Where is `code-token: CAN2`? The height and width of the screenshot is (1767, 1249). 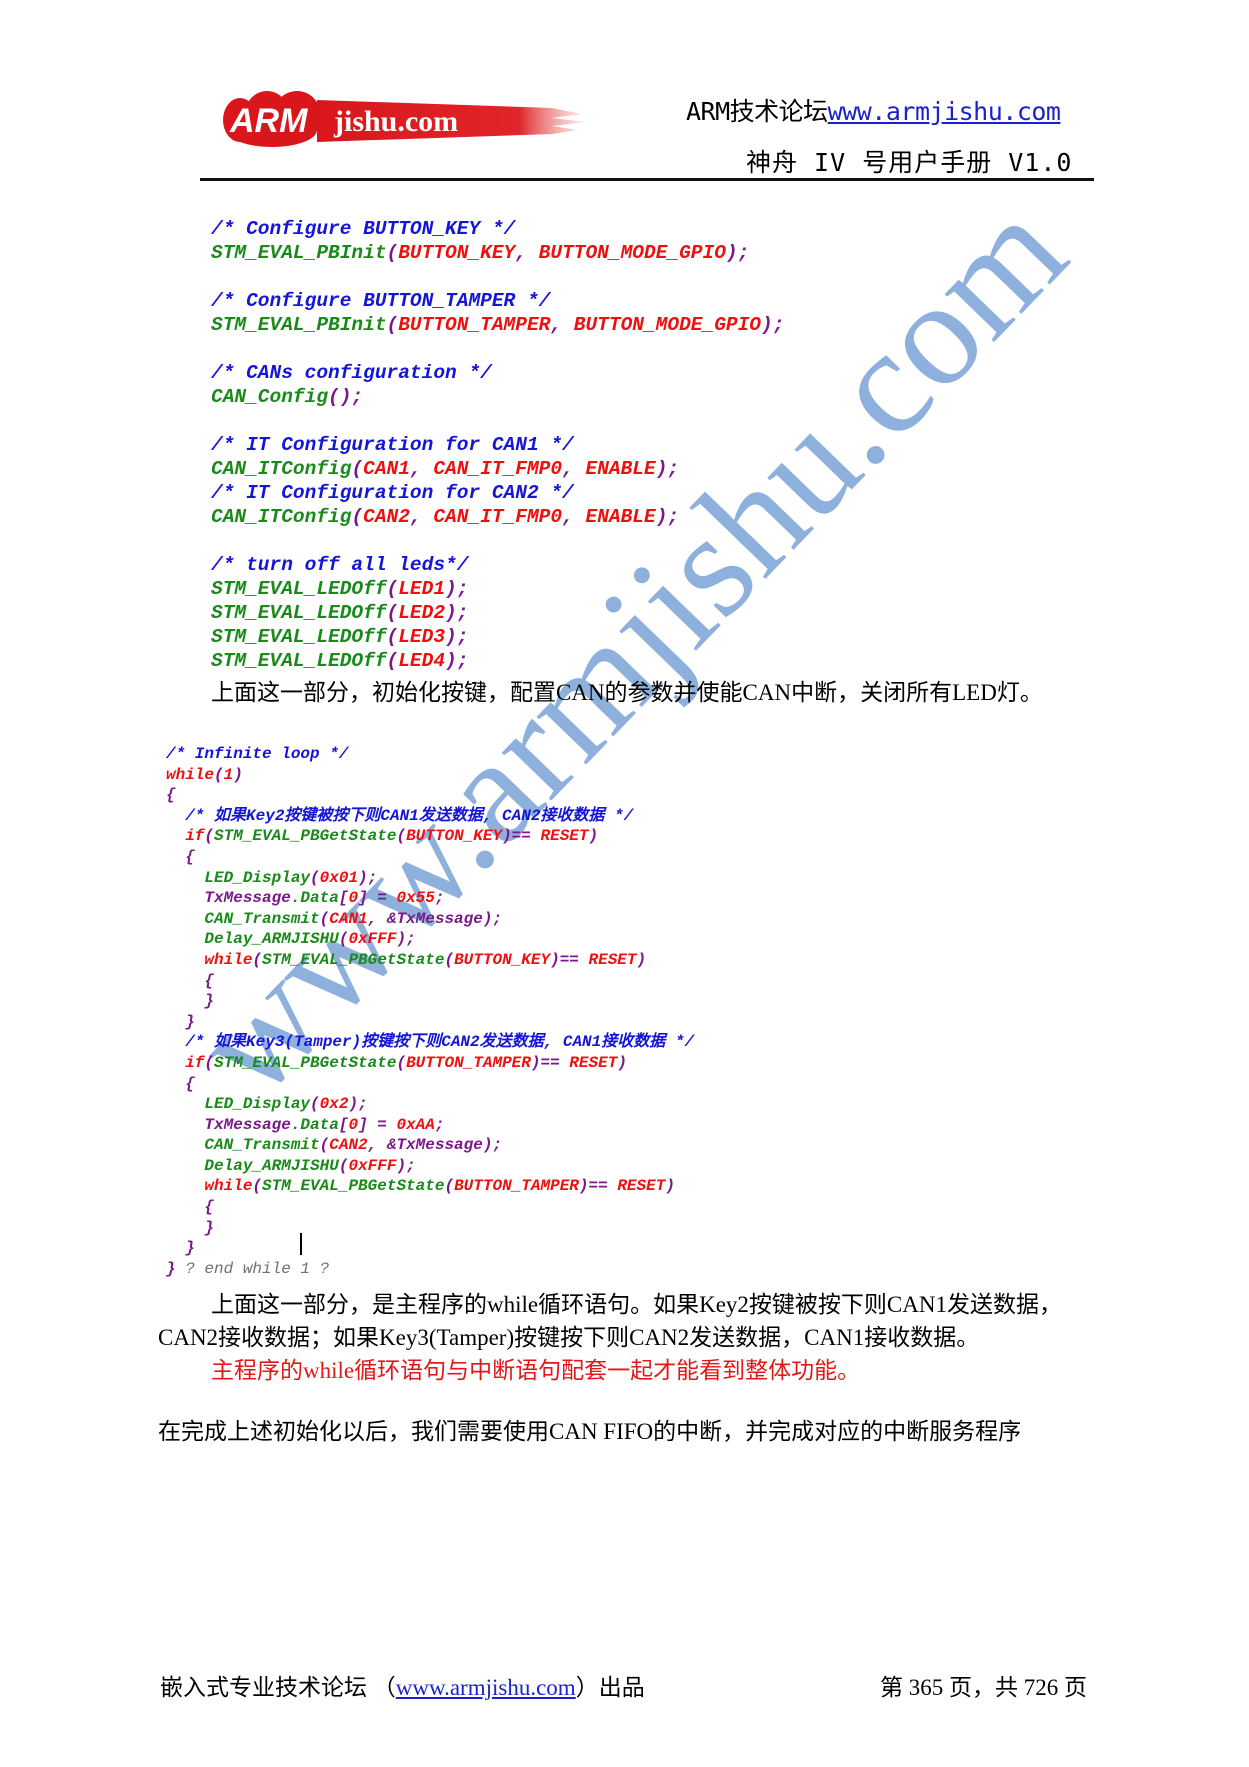 code-token: CAN2 is located at coordinates (348, 1145).